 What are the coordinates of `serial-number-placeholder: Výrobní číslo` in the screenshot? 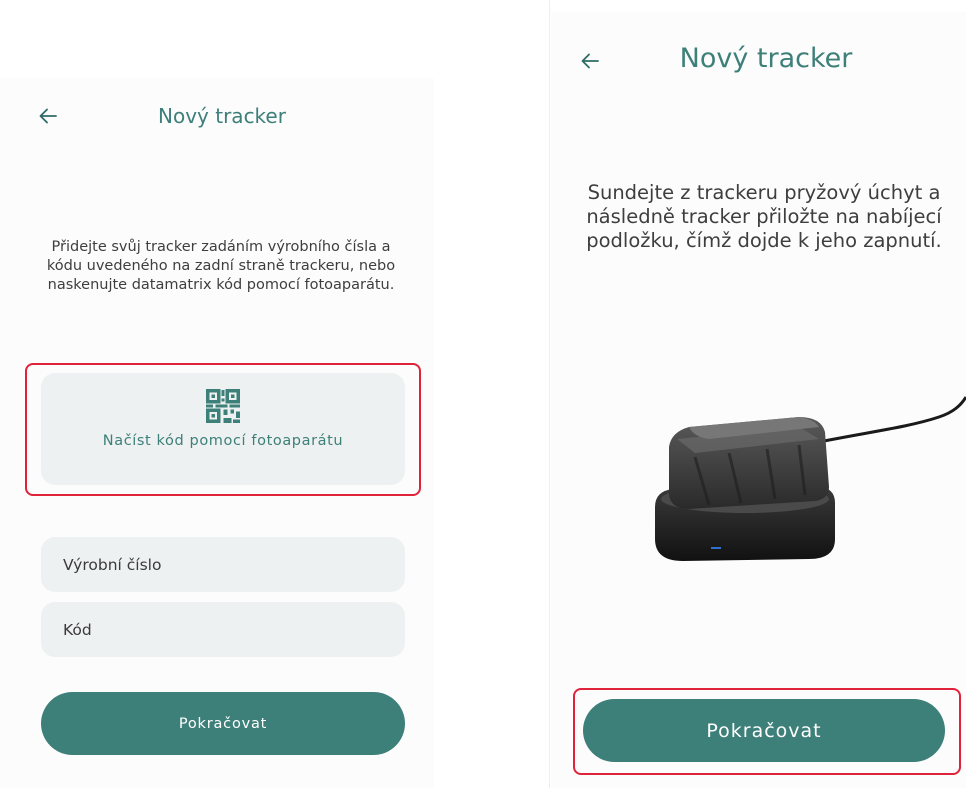 It's located at (112, 564).